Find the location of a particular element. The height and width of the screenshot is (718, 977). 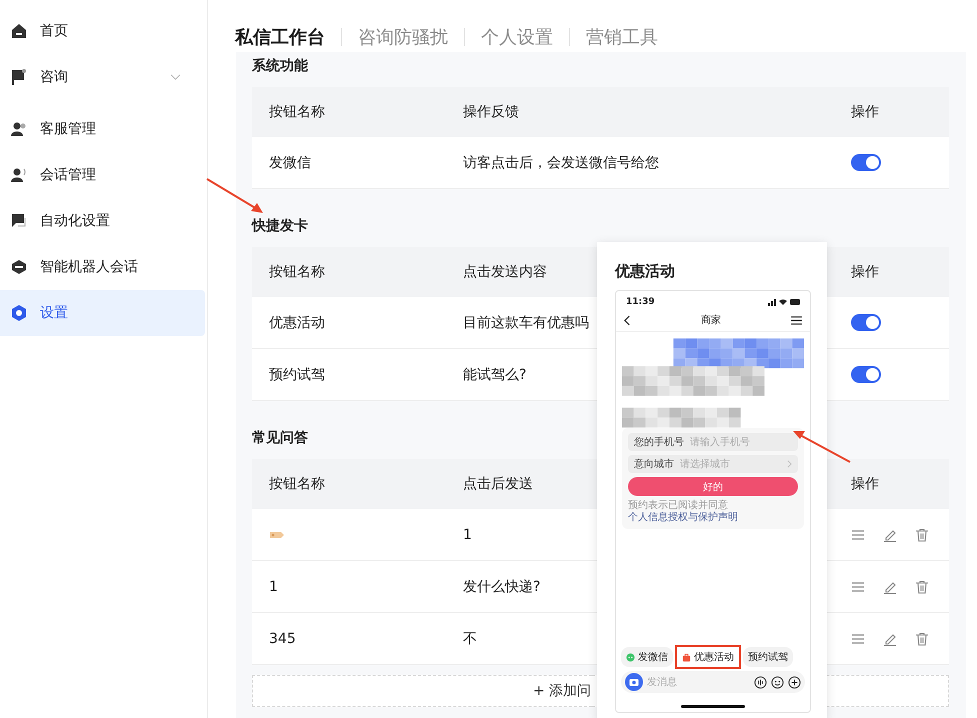

status-time: 11:39 is located at coordinates (640, 302).